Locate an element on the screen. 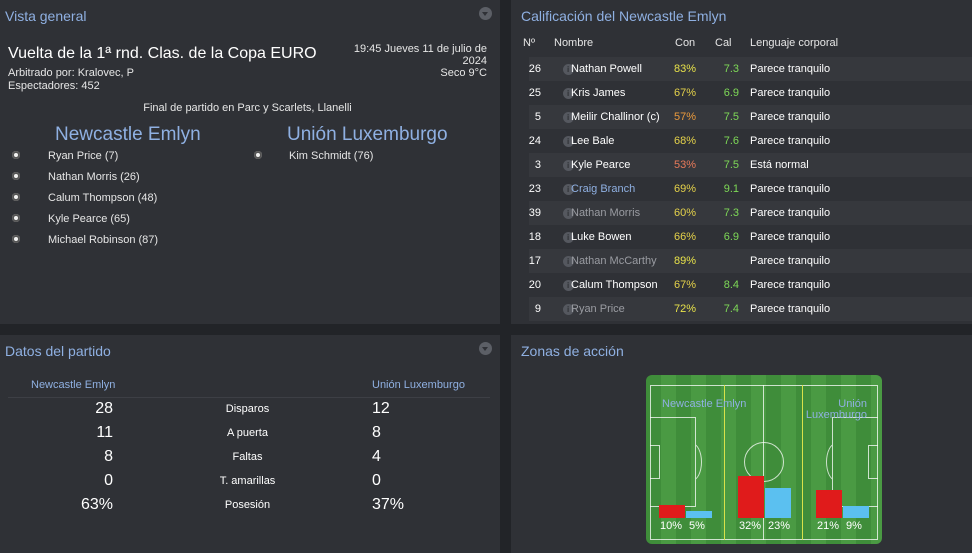 The image size is (972, 553). player-row: 3 Kyle Pearce 53% 7.5 Está normal is located at coordinates (750, 165).